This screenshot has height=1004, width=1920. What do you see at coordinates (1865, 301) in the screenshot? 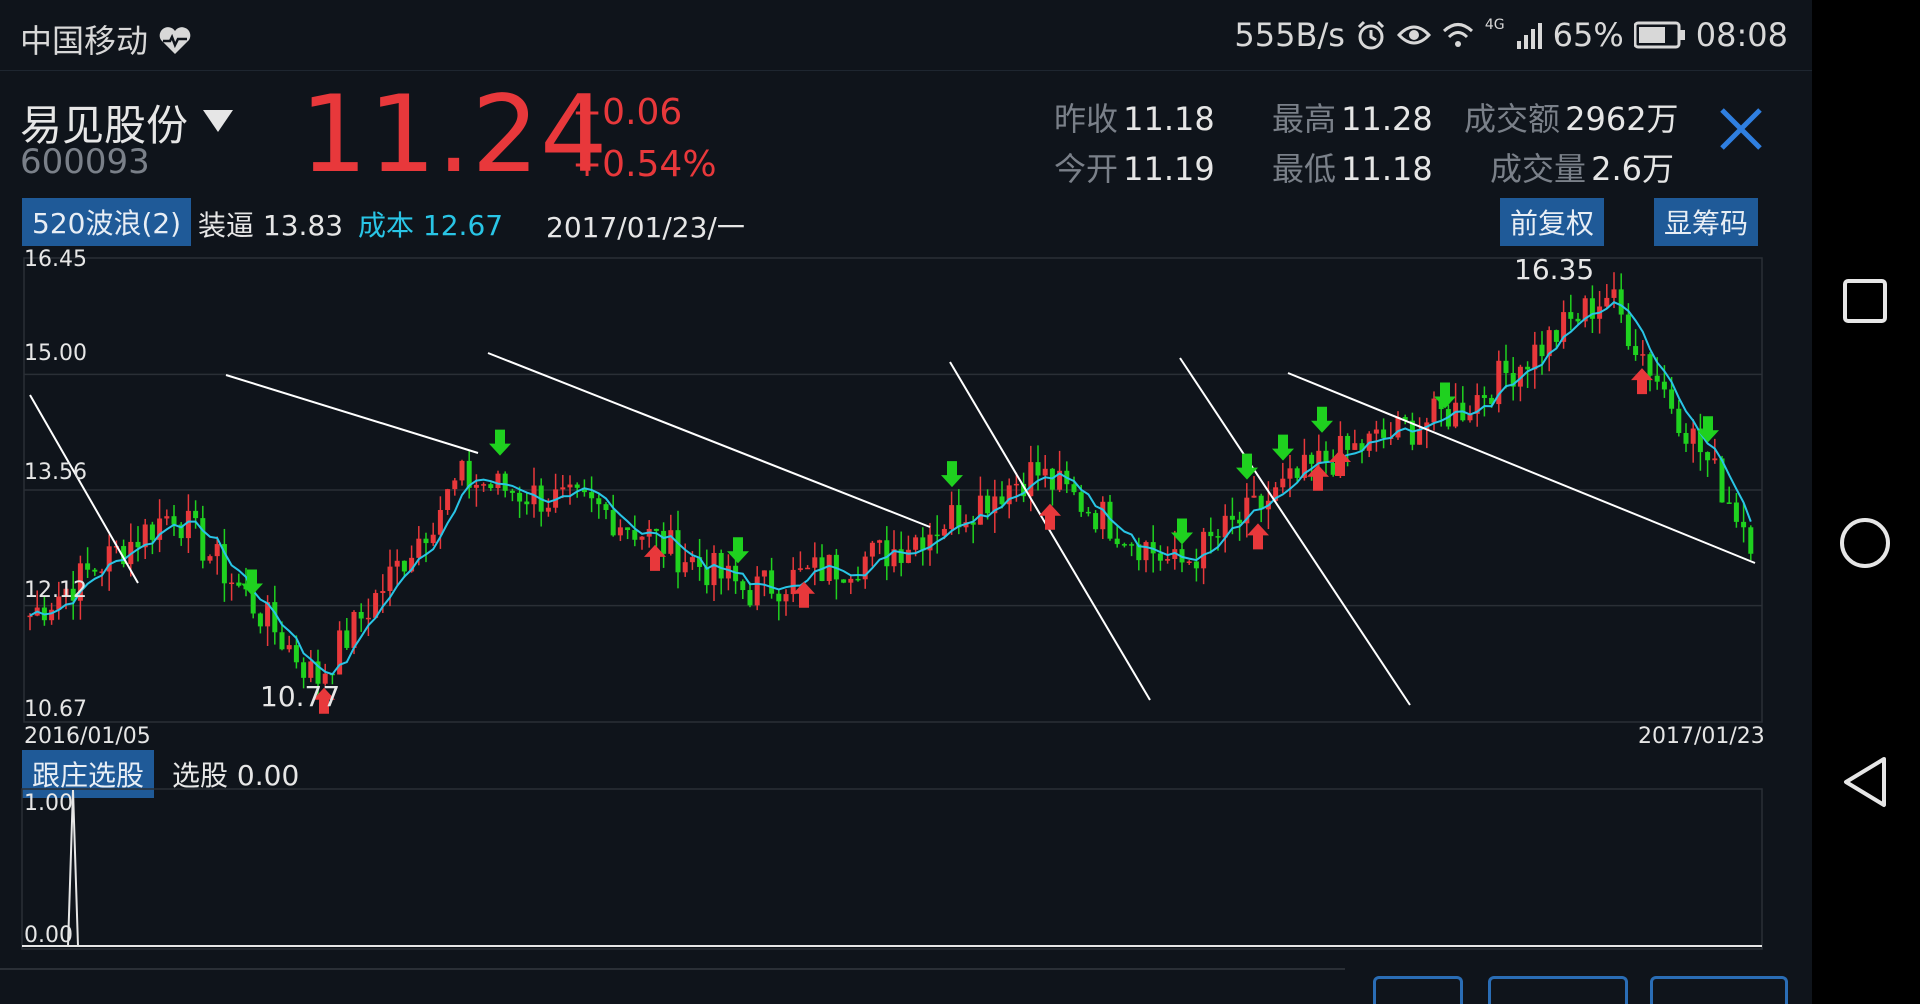
I see `recents-icon` at bounding box center [1865, 301].